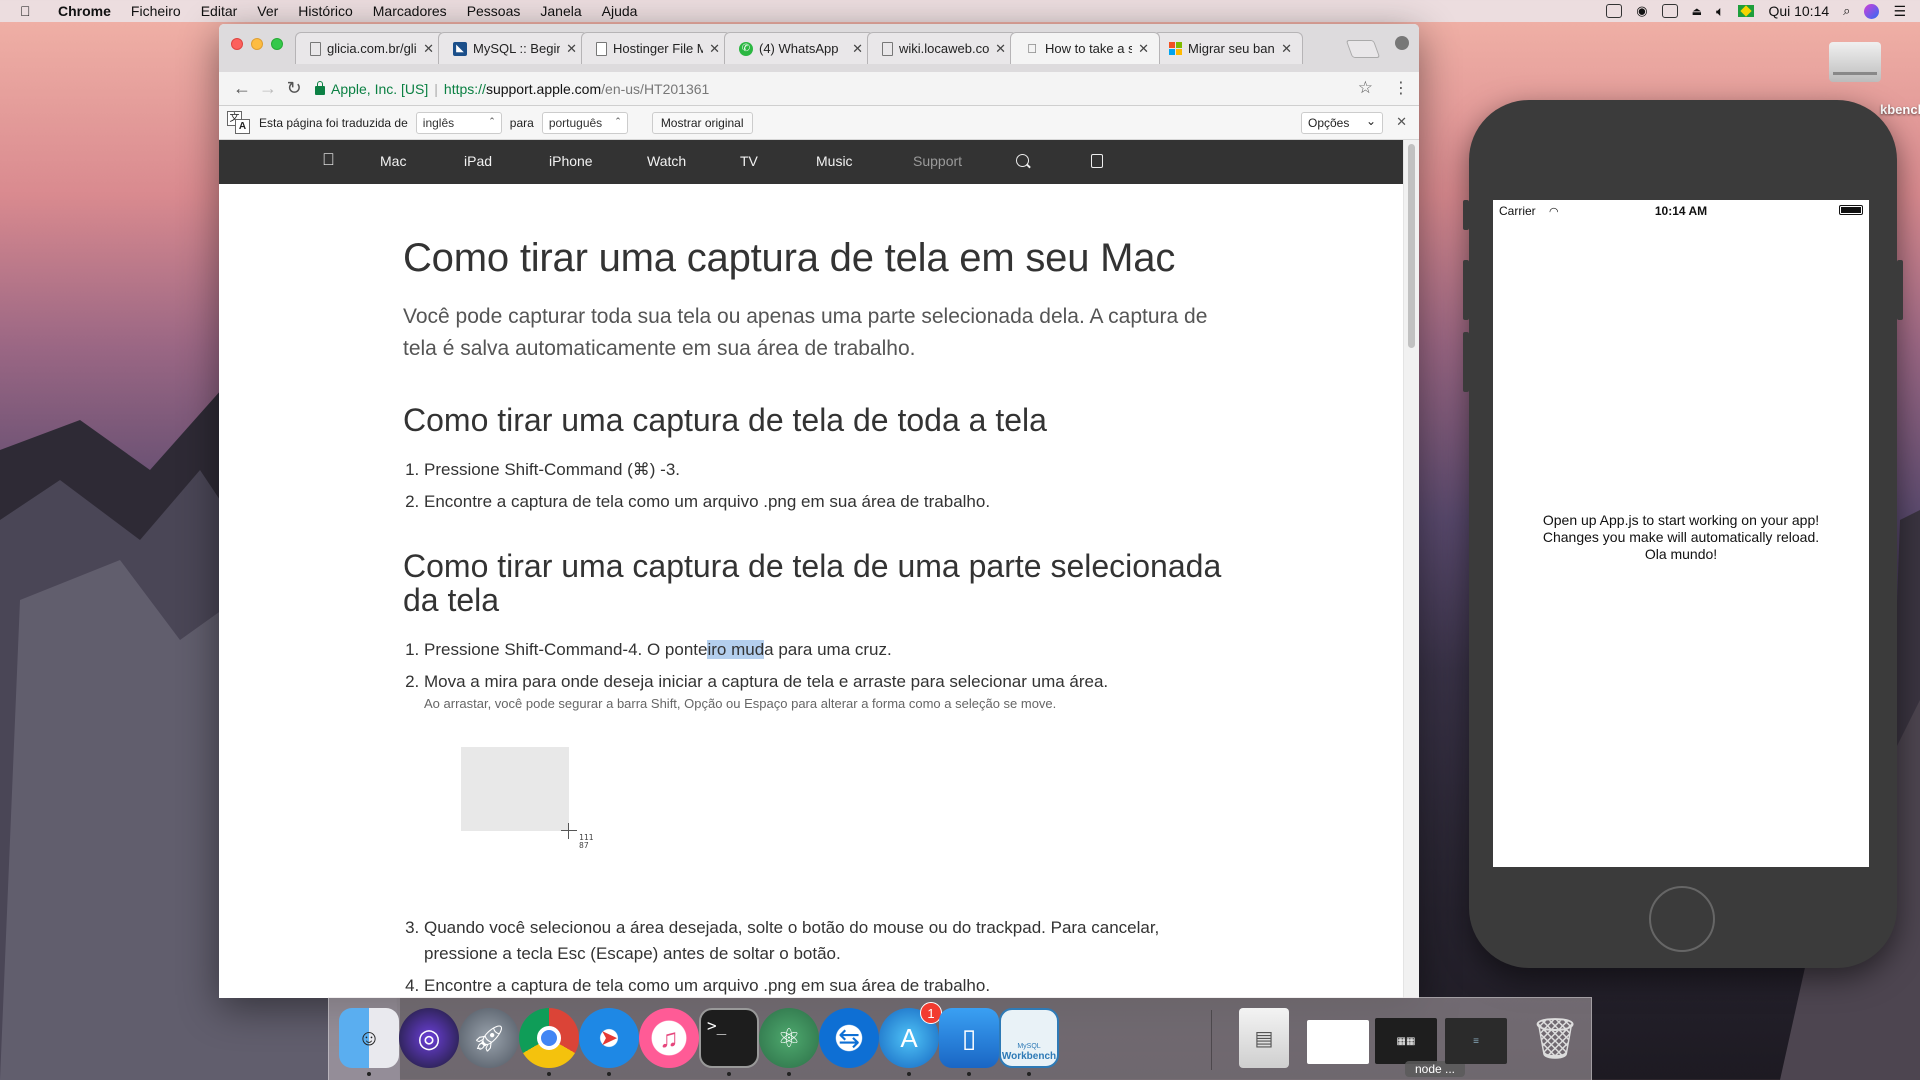  I want to click on itunes-icon: ♫, so click(669, 1038).